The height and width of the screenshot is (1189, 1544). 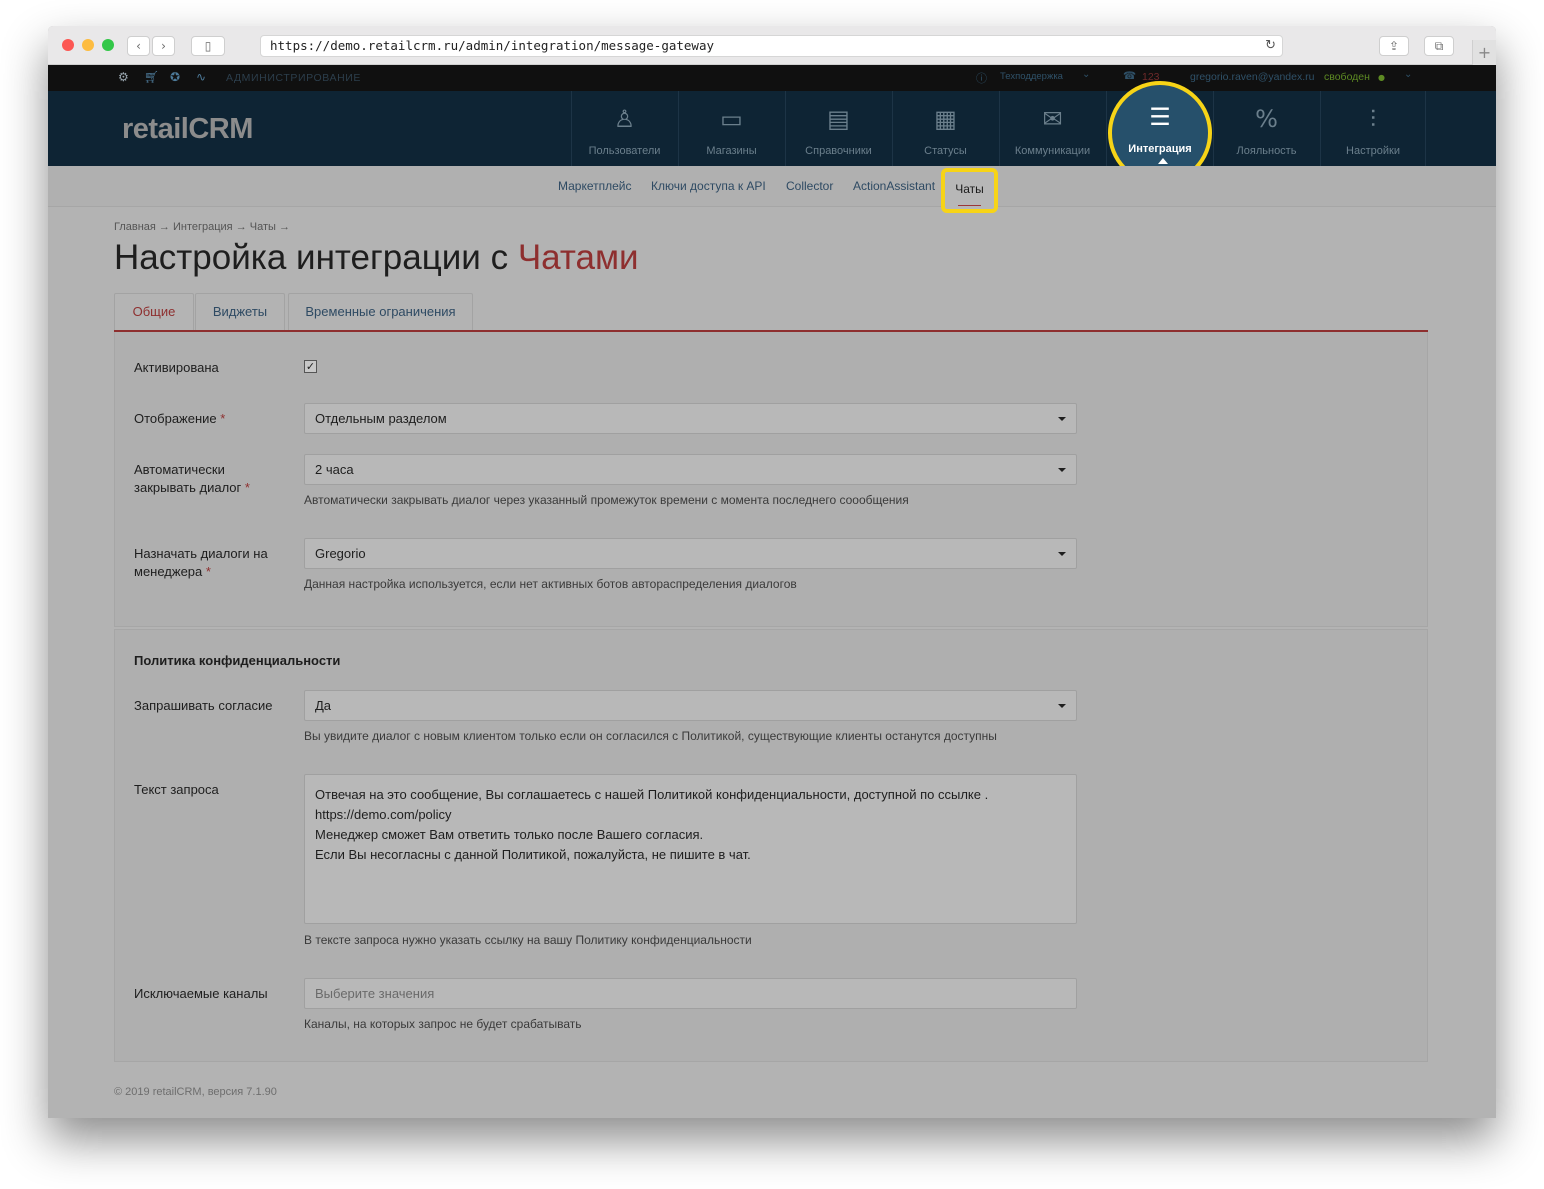 I want to click on nav-item-loyalty: % Лояльность, so click(x=1266, y=128).